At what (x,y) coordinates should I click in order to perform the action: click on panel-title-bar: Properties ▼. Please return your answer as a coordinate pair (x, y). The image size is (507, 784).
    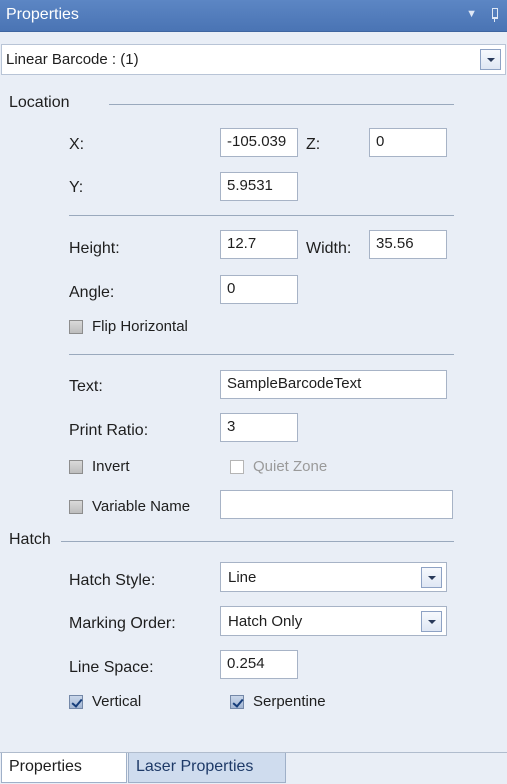
    Looking at the image, I should click on (253, 16).